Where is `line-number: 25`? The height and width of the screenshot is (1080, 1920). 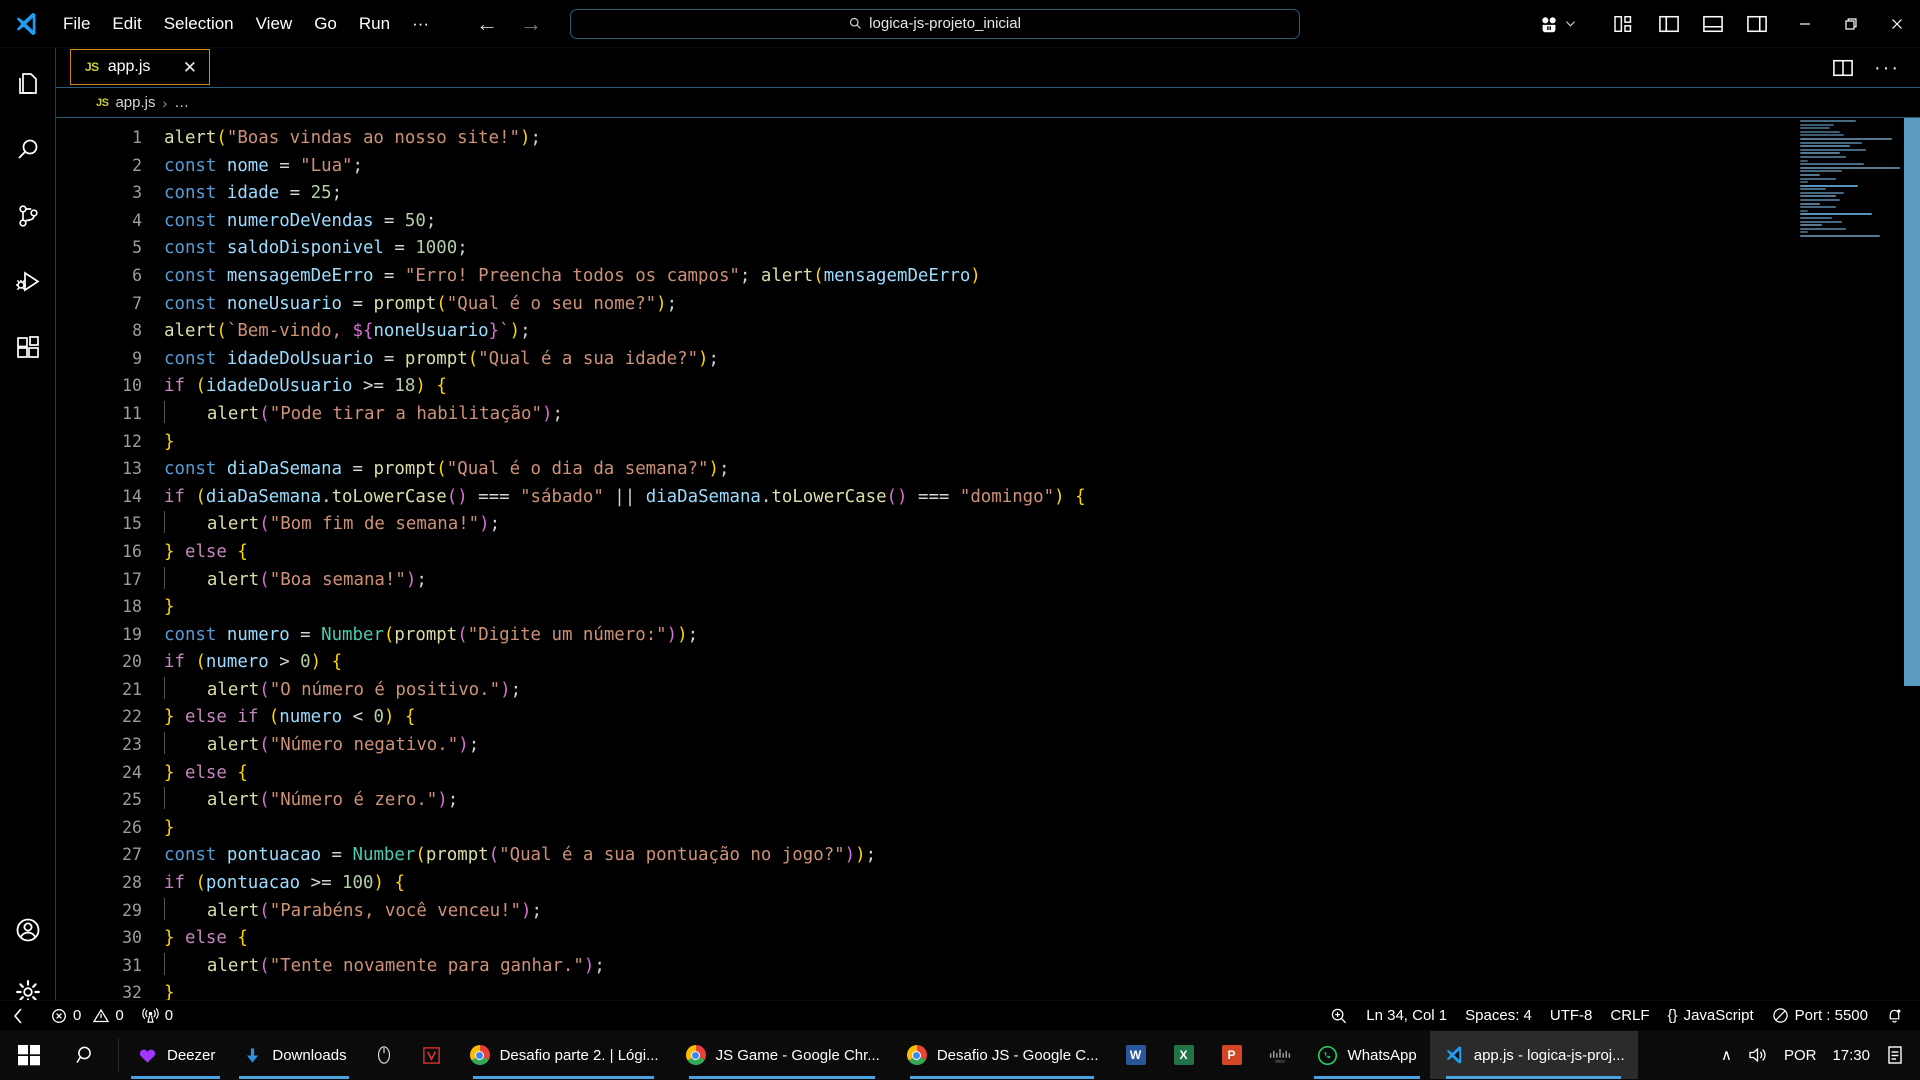 line-number: 25 is located at coordinates (132, 800).